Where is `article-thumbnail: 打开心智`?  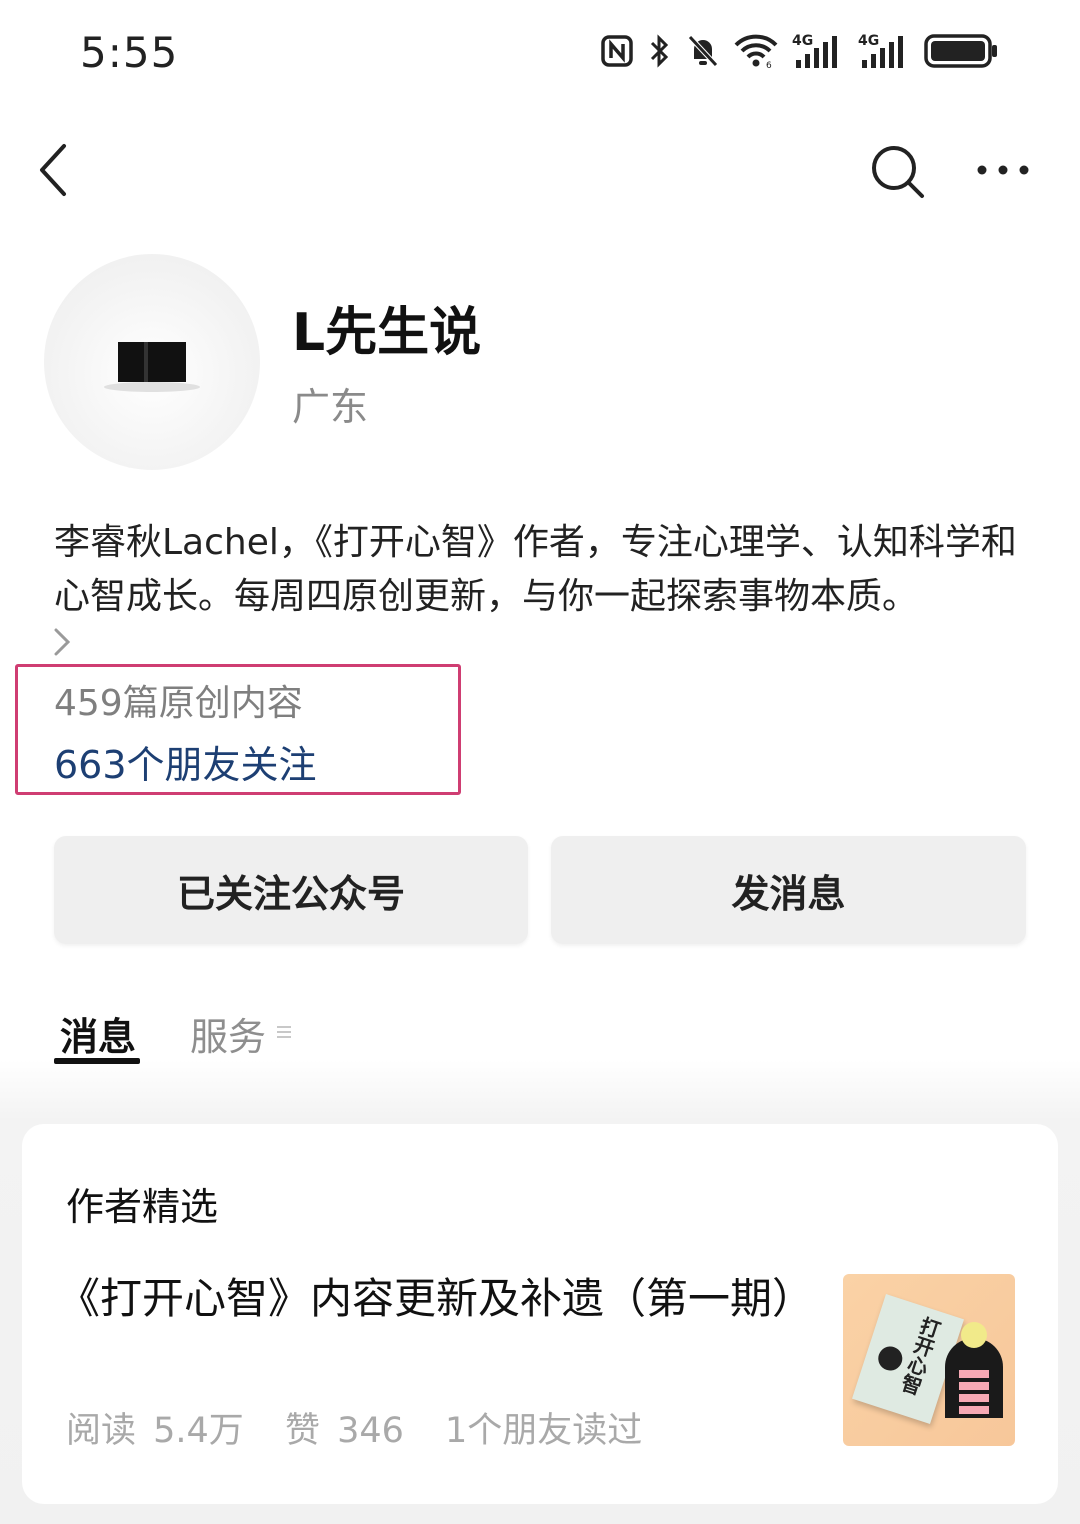 article-thumbnail: 打开心智 is located at coordinates (929, 1360).